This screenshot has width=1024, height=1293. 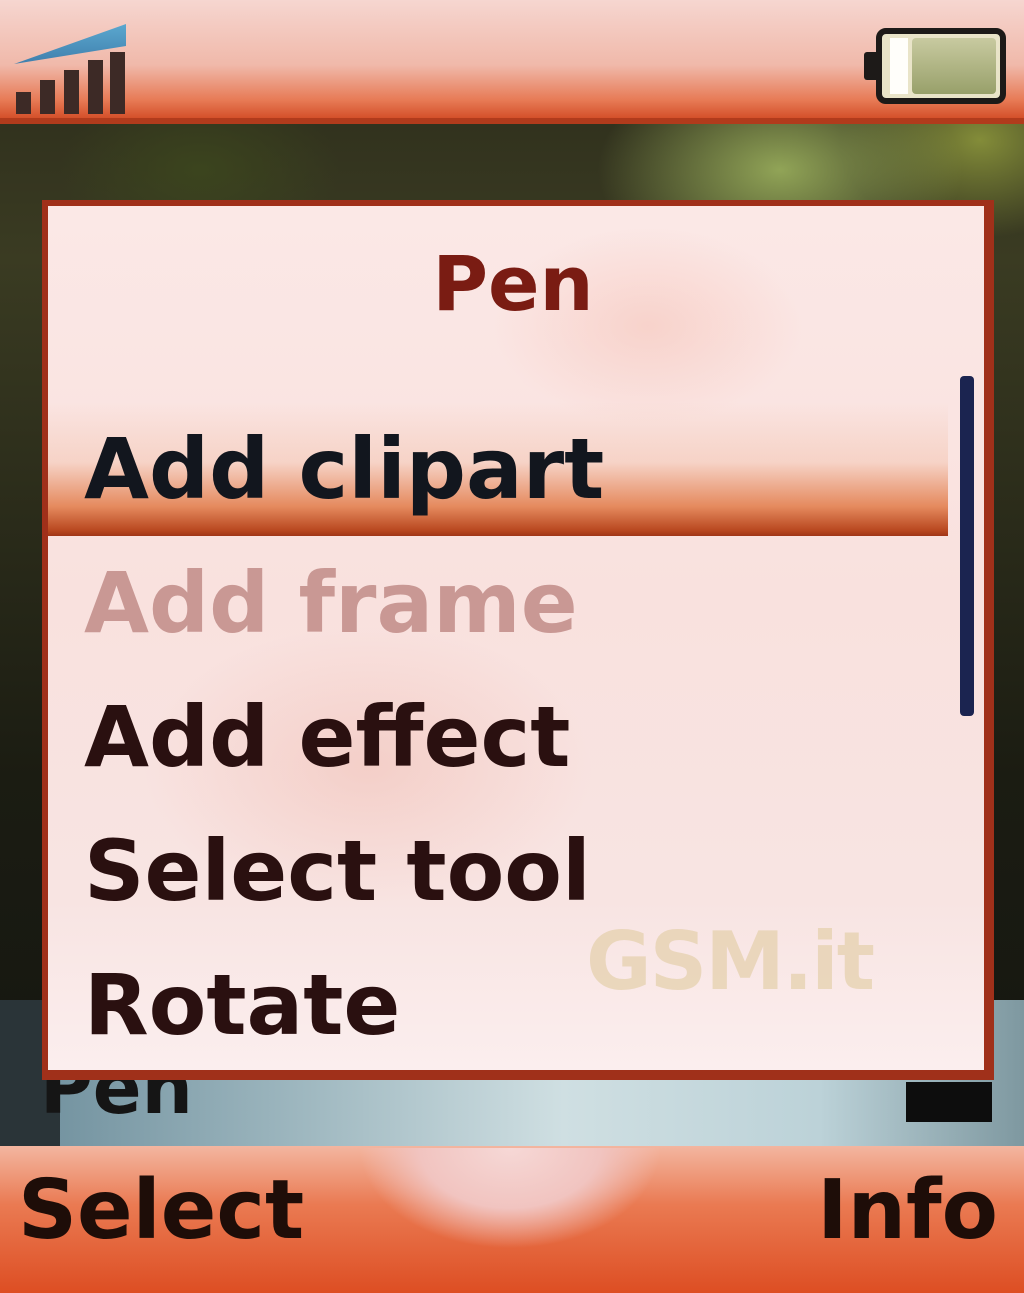 I want to click on menu-item-add-frame: Add frame, so click(x=498, y=603).